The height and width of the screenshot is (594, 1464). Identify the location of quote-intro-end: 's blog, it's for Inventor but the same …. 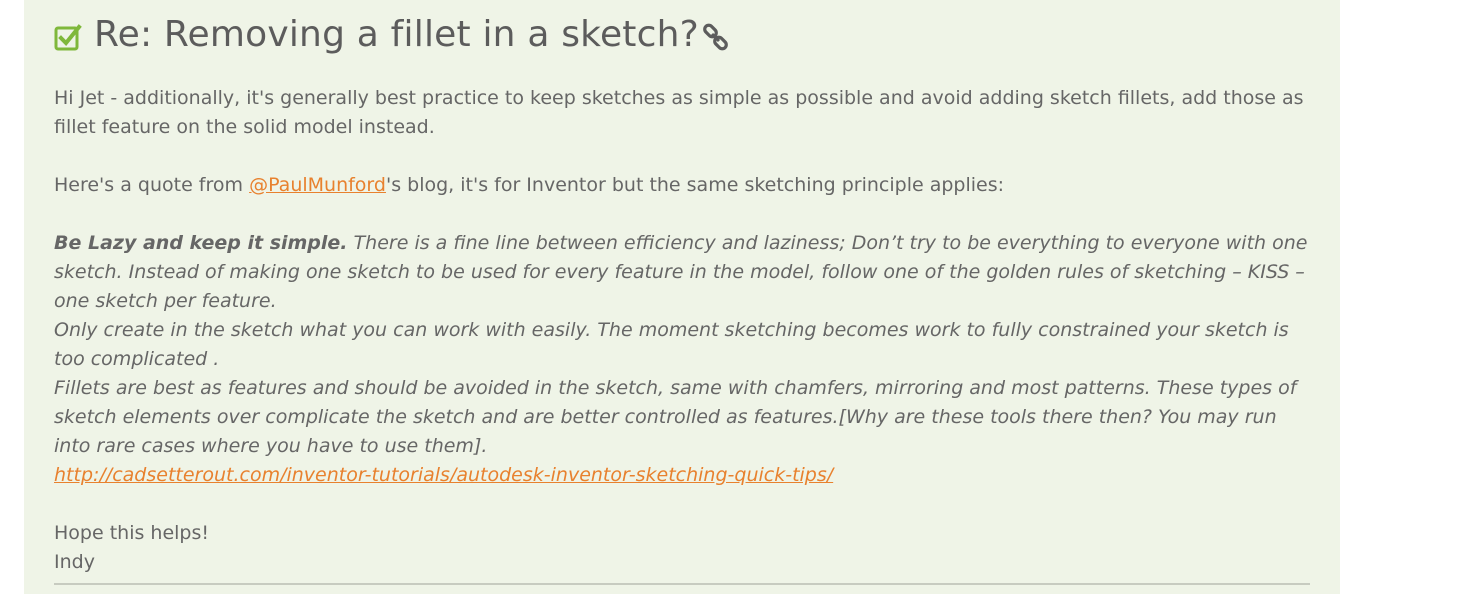
(695, 185).